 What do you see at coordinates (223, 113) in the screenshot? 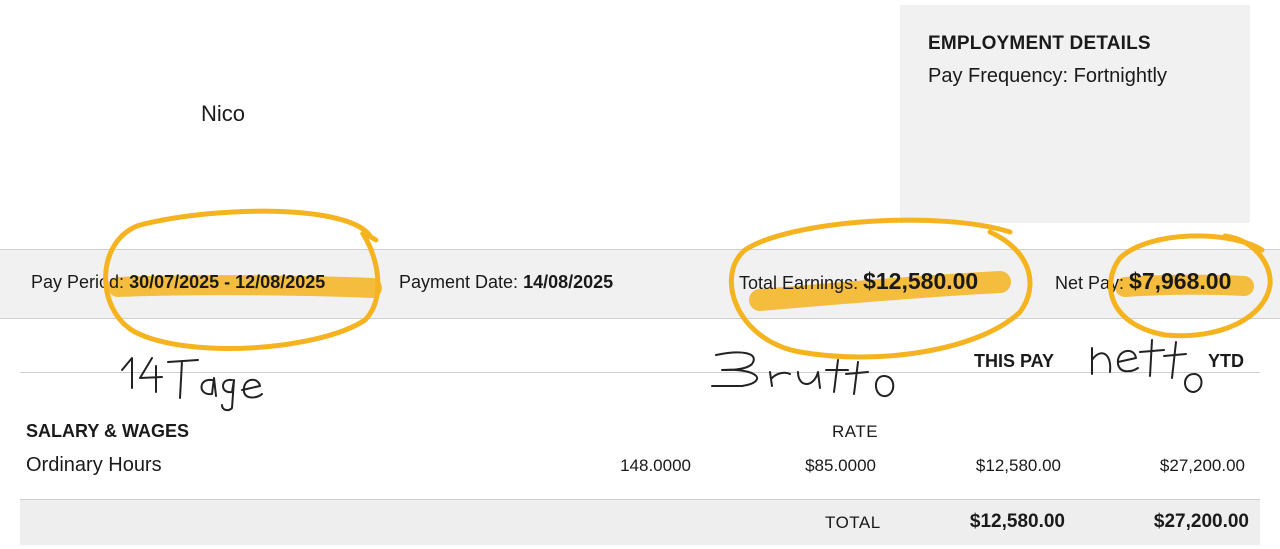
I see `employee-name: Nico` at bounding box center [223, 113].